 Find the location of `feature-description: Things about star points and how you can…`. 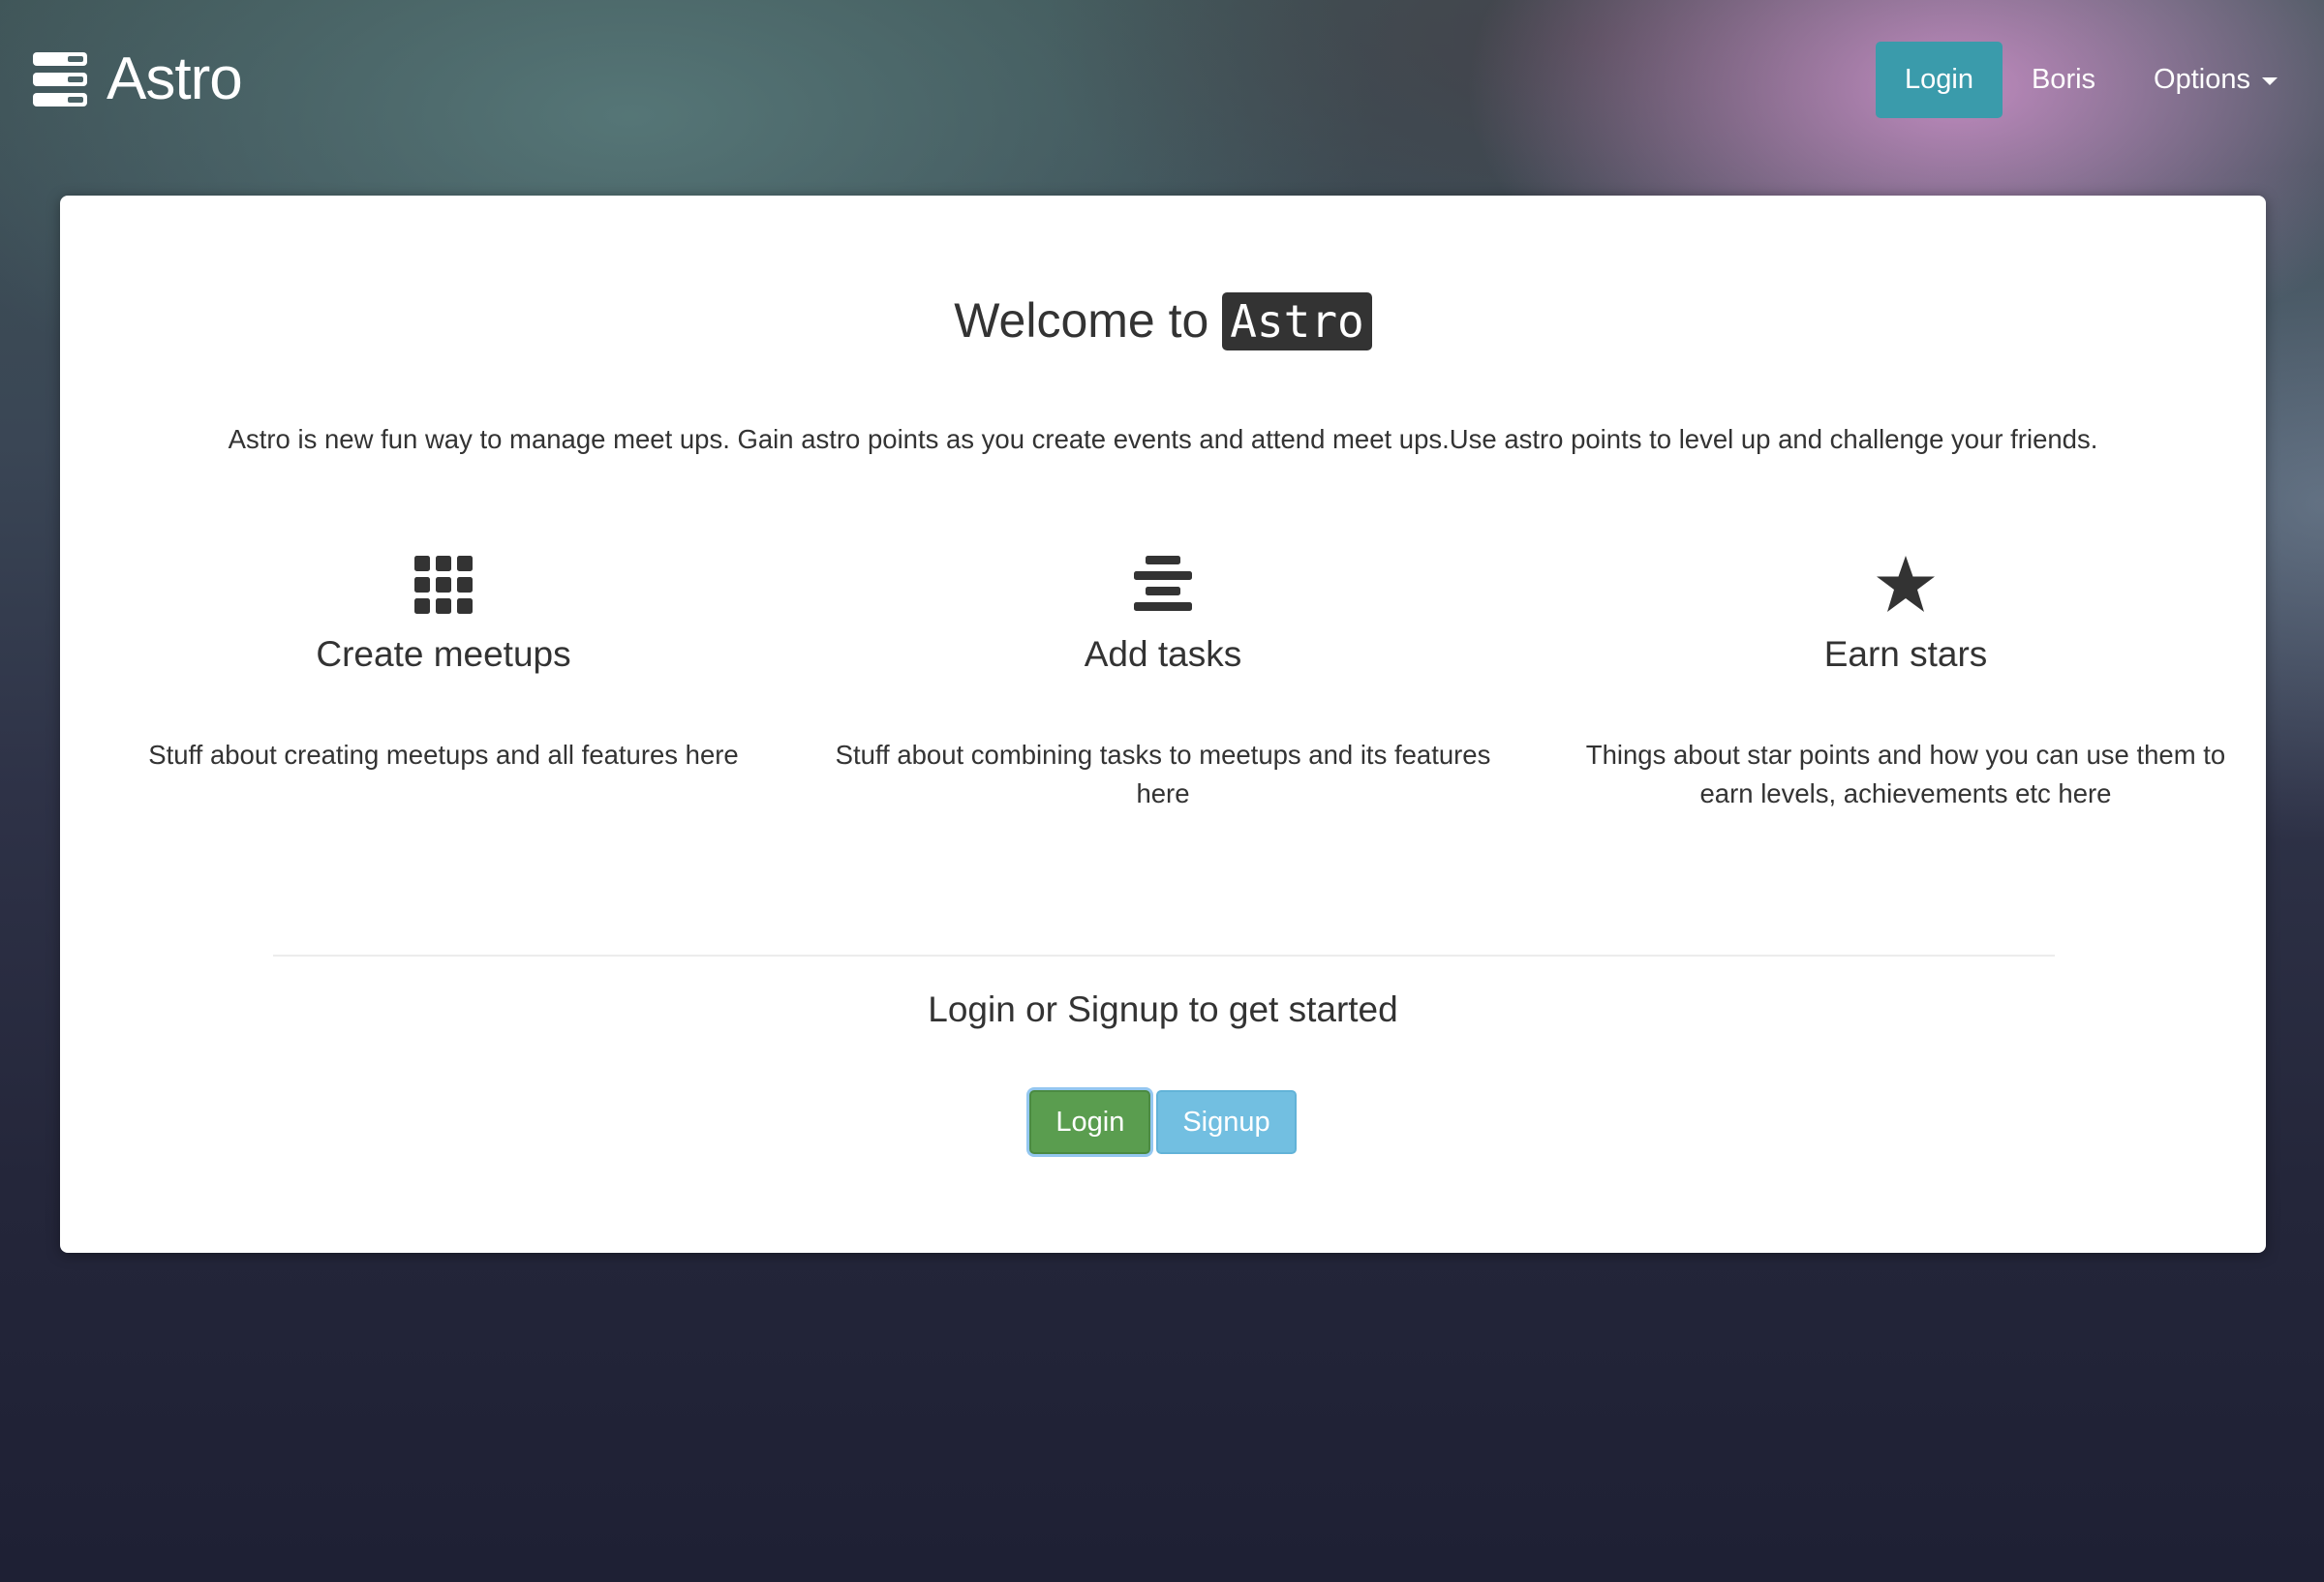

feature-description: Things about star points and how you can… is located at coordinates (1906, 774).